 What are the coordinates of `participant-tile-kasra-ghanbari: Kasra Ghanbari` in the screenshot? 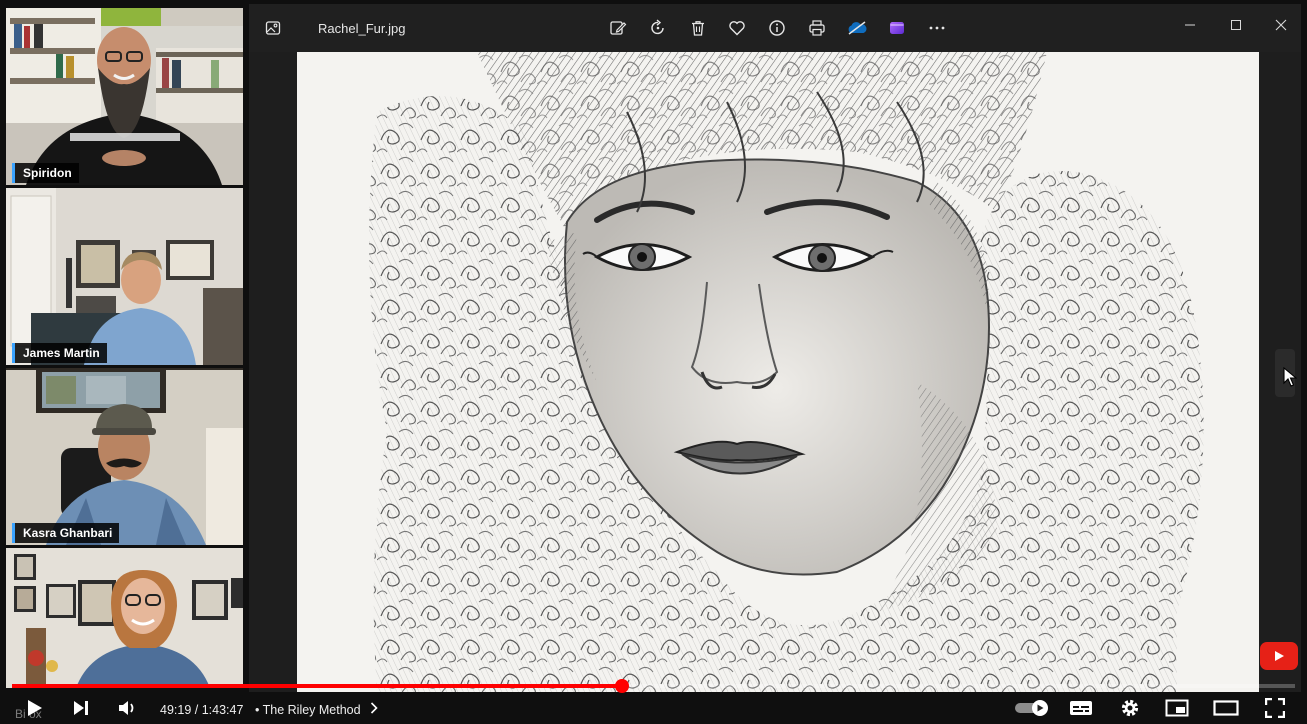 It's located at (124, 456).